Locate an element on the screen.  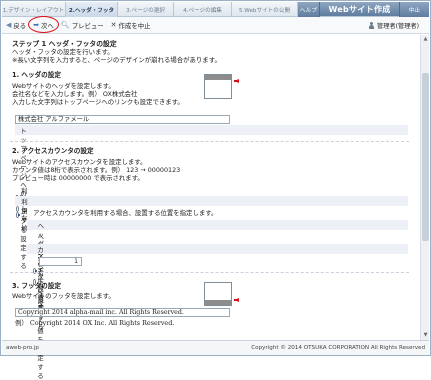
close-x-icon: ✕ is located at coordinates (113, 25).